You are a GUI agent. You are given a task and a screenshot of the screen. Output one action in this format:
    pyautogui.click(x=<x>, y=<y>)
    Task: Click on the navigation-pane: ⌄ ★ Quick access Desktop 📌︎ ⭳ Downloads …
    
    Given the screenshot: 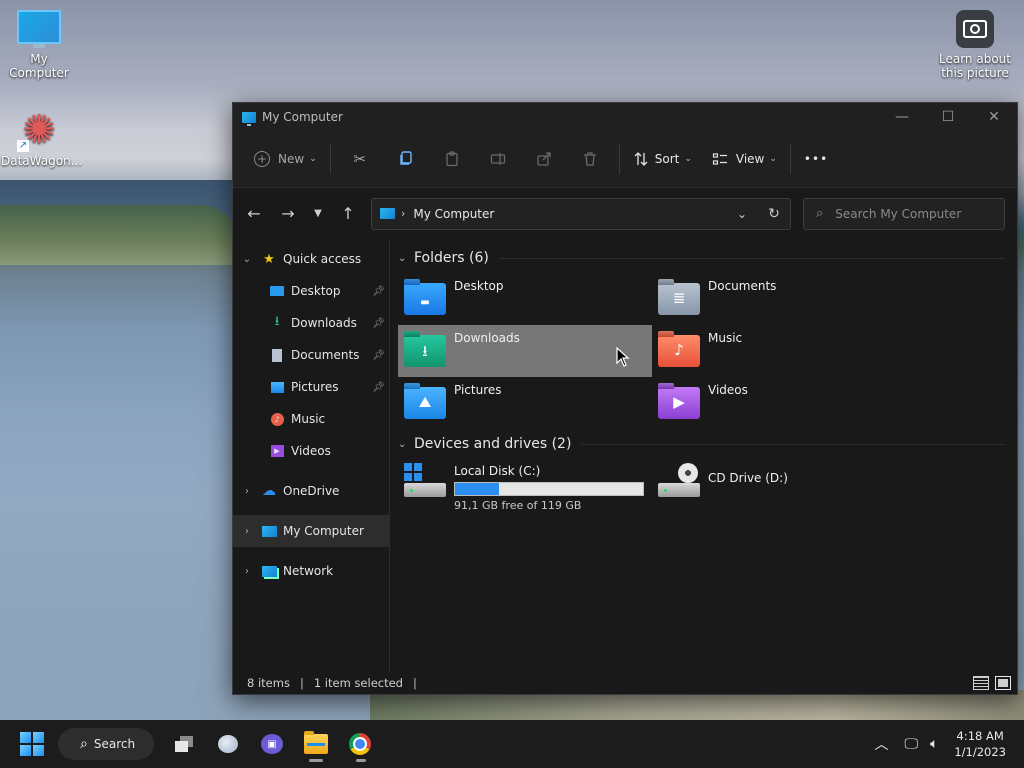 What is the action you would take?
    pyautogui.click(x=311, y=455)
    